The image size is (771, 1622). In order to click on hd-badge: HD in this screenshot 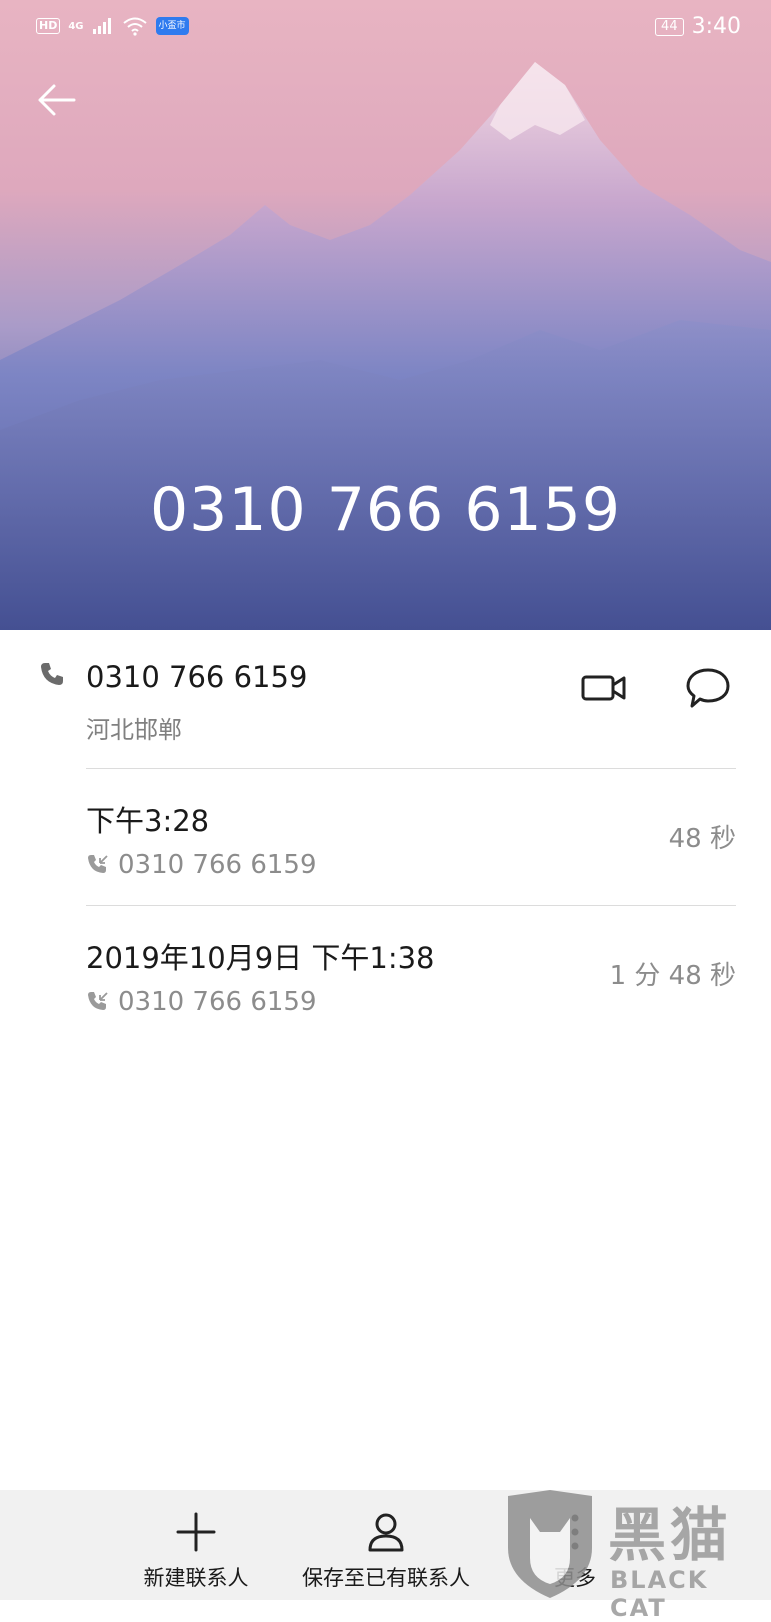, I will do `click(48, 26)`.